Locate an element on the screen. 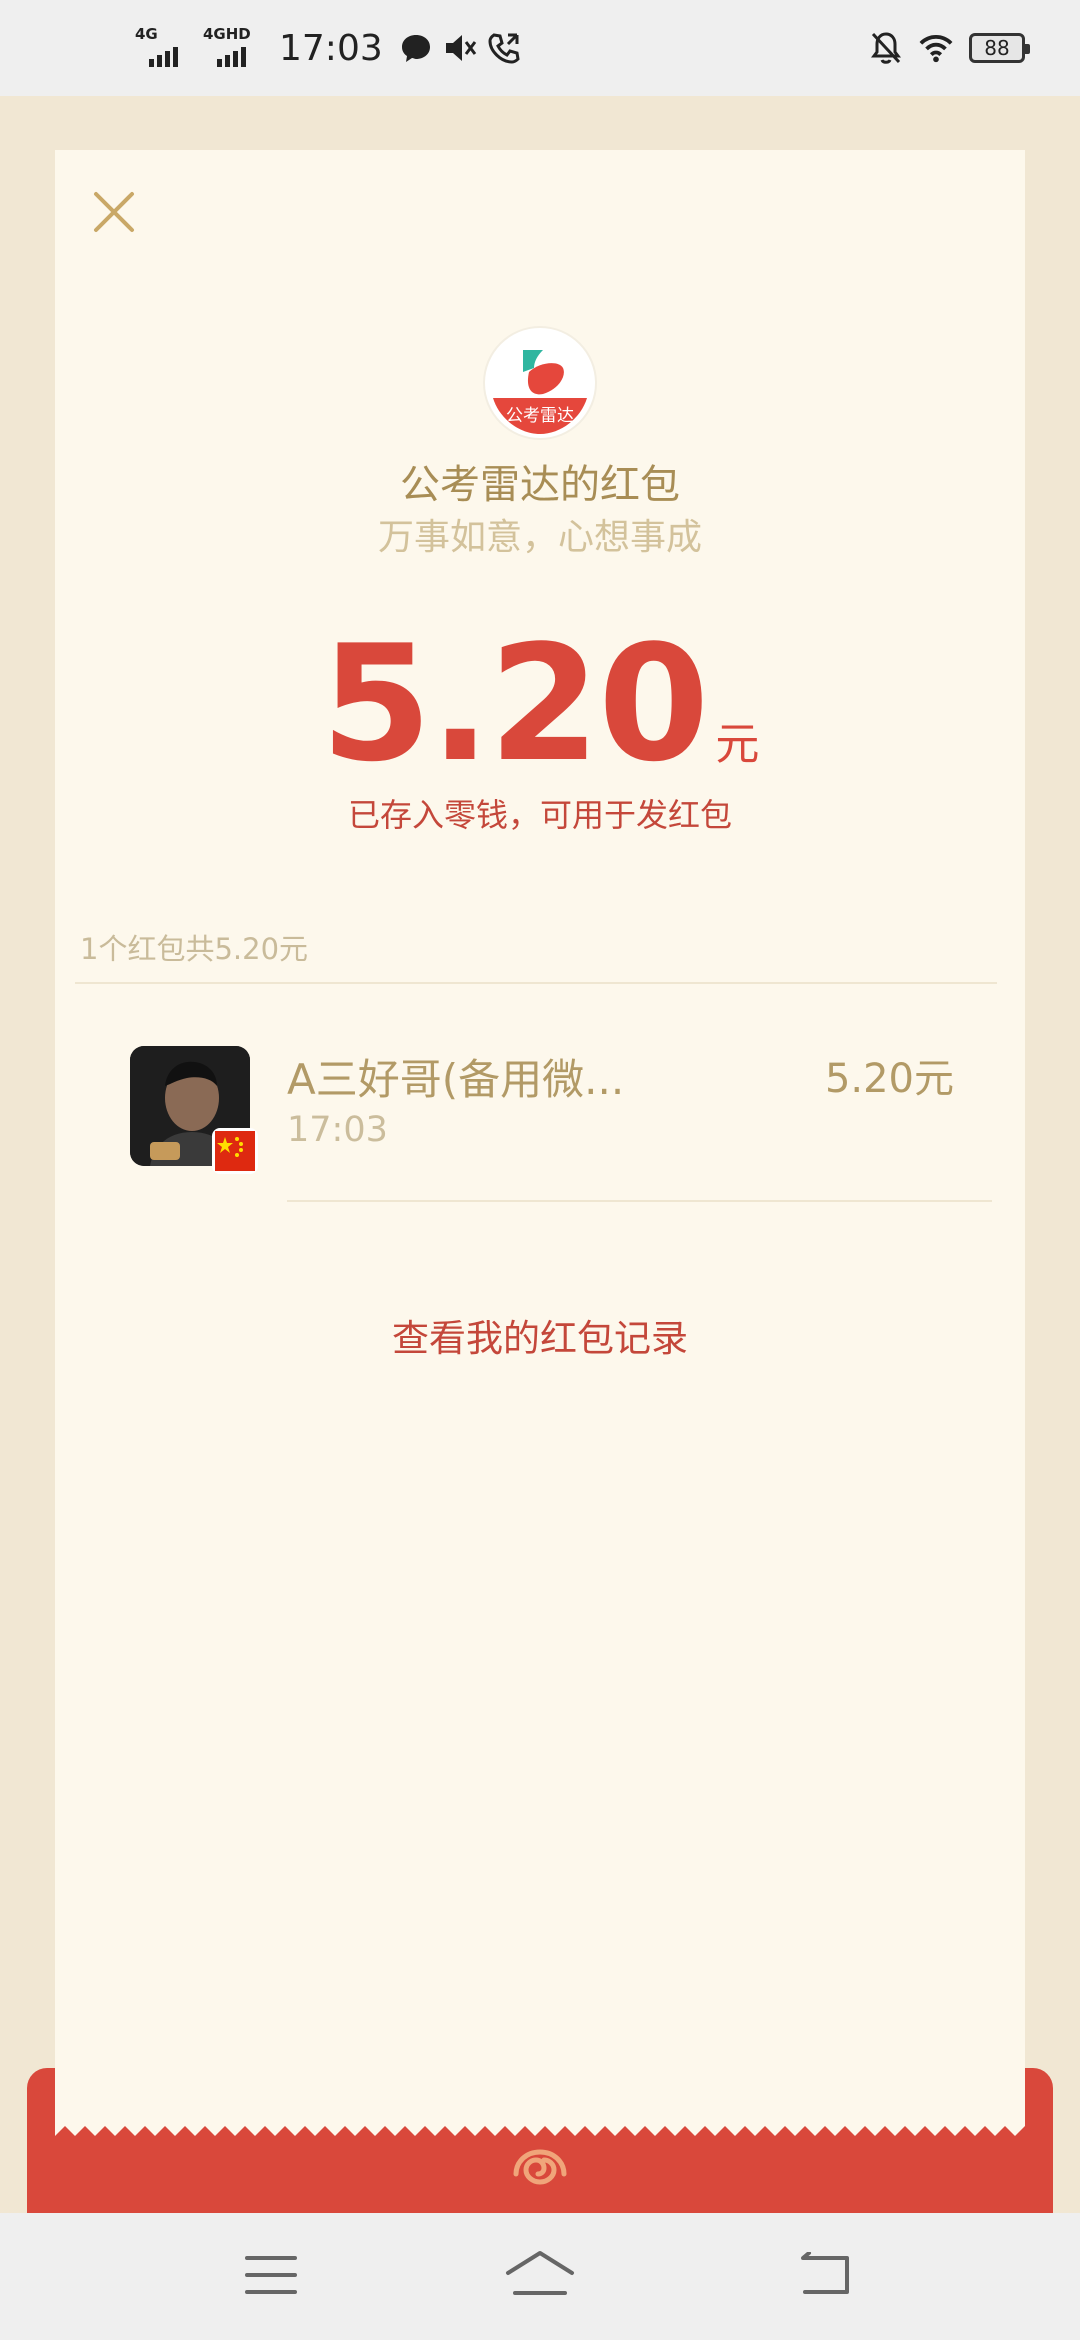 The image size is (1080, 2340). navigation-bar is located at coordinates (540, 2276).